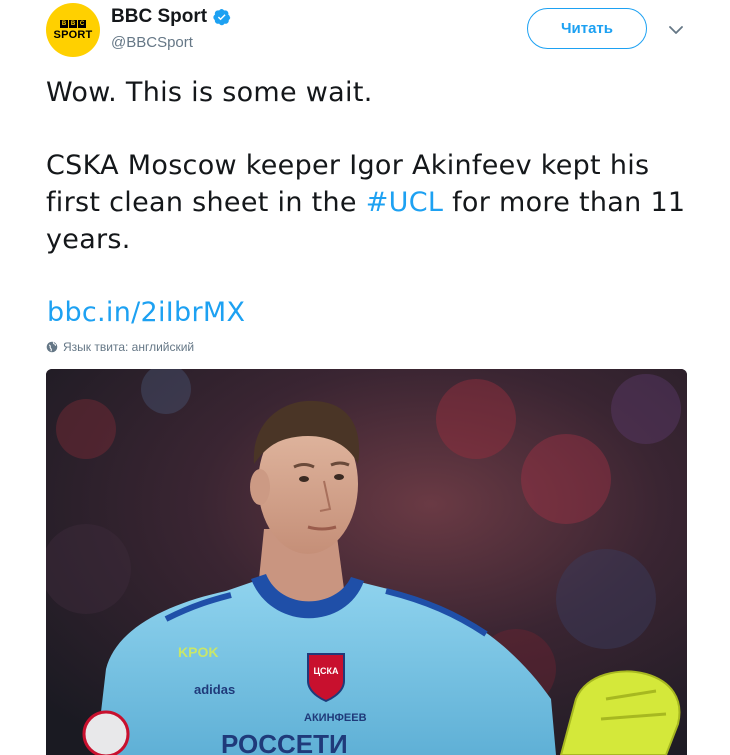  I want to click on account-name-row: BBC Sport, so click(171, 17).